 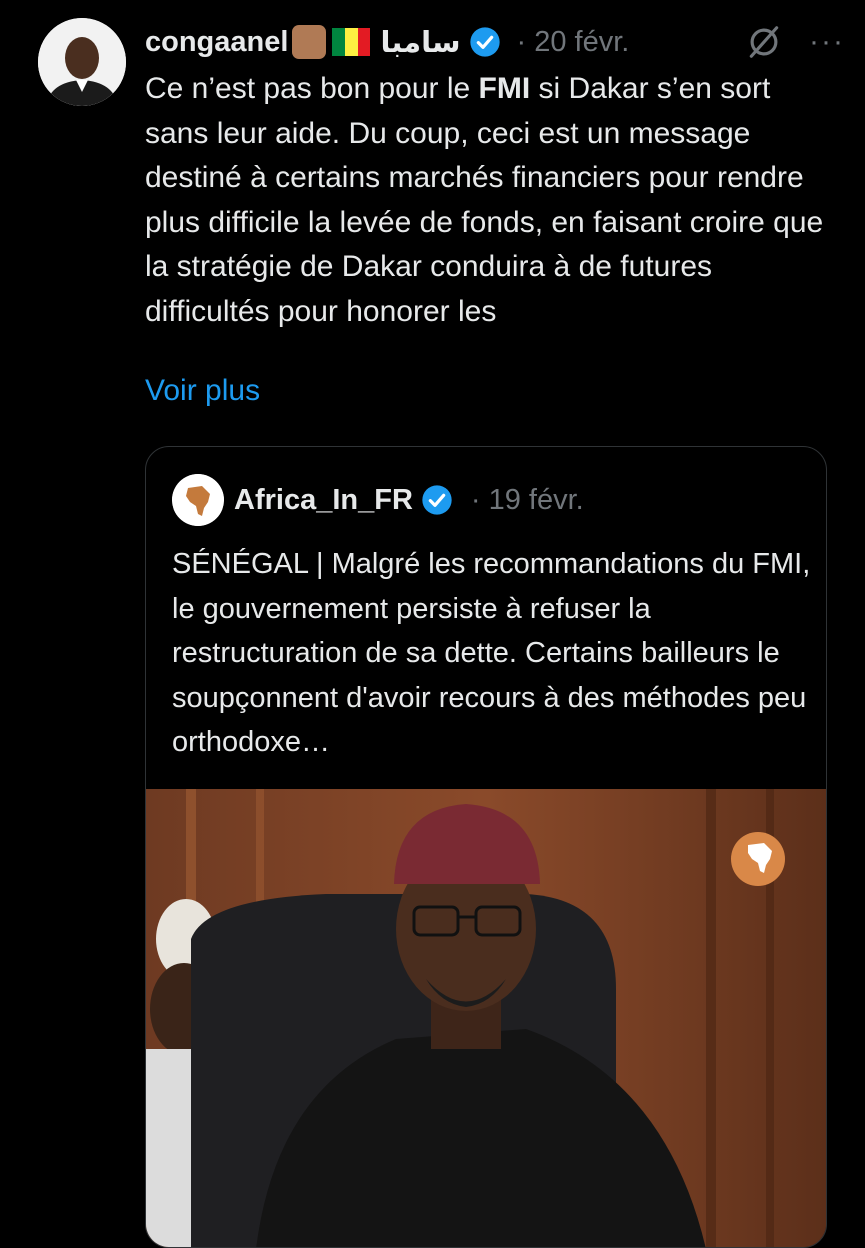 I want to click on author-emojis, so click(x=331, y=42).